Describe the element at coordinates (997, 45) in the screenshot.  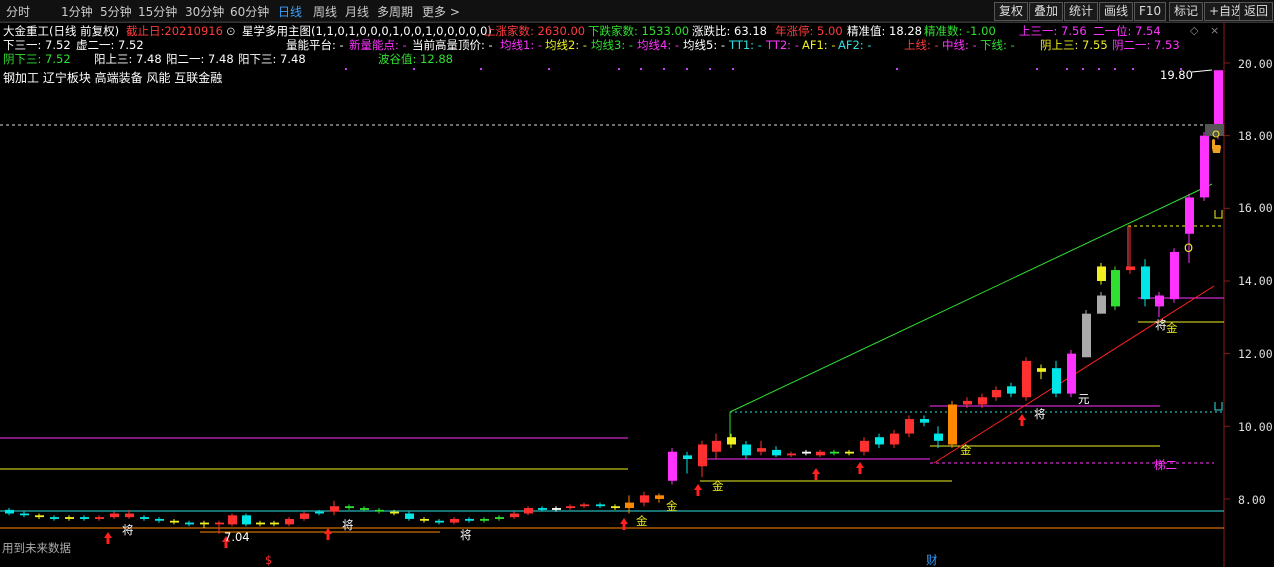
I see `lower-line: 下线: -` at that location.